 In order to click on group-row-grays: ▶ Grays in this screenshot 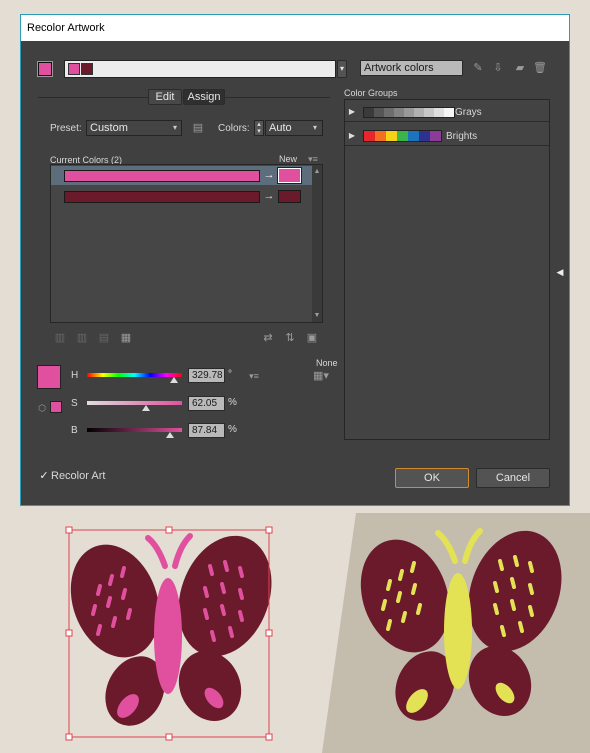, I will do `click(447, 112)`.